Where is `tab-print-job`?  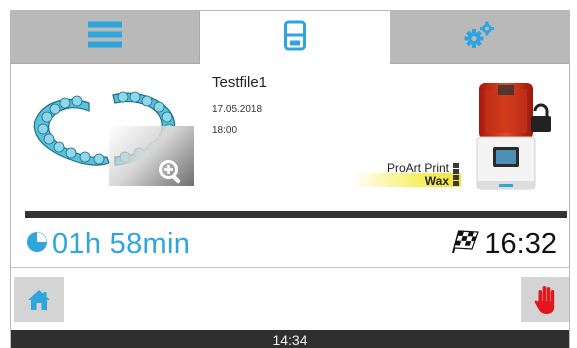
tab-print-job is located at coordinates (295, 37).